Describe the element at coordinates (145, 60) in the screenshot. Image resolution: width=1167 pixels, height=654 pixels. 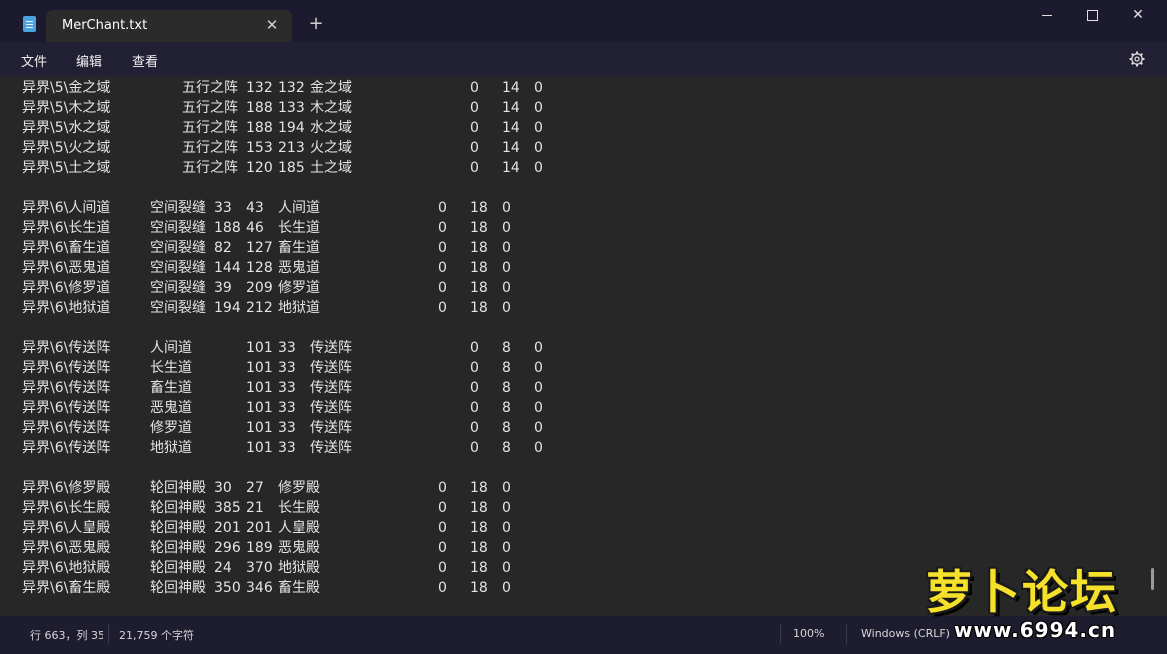
I see `menu-view: 查看` at that location.